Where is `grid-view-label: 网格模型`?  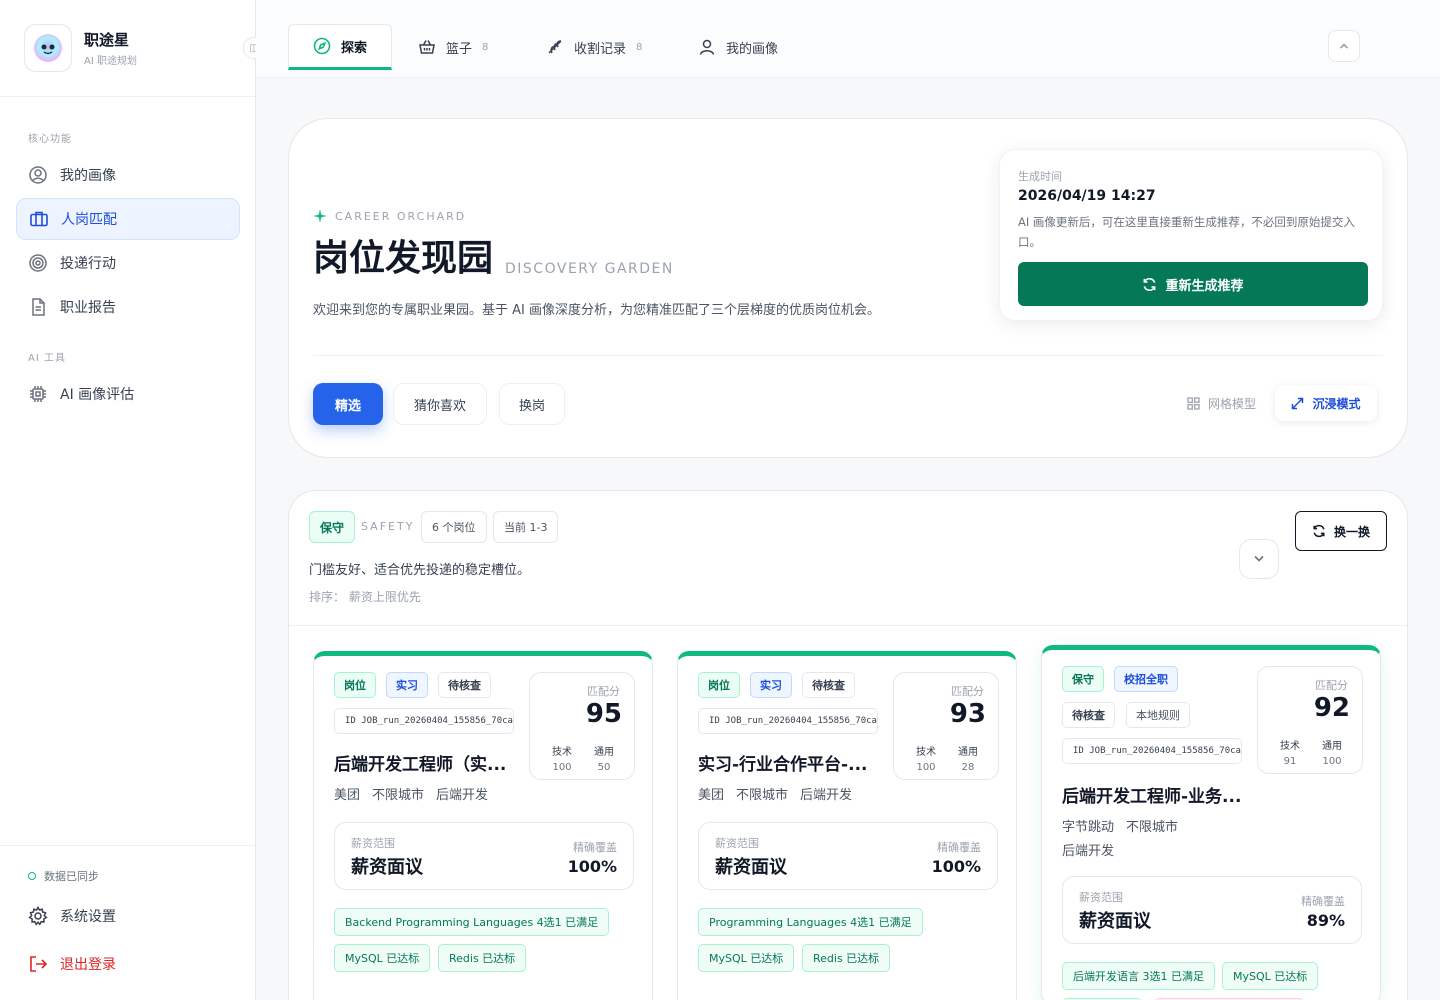 grid-view-label: 网格模型 is located at coordinates (1232, 404).